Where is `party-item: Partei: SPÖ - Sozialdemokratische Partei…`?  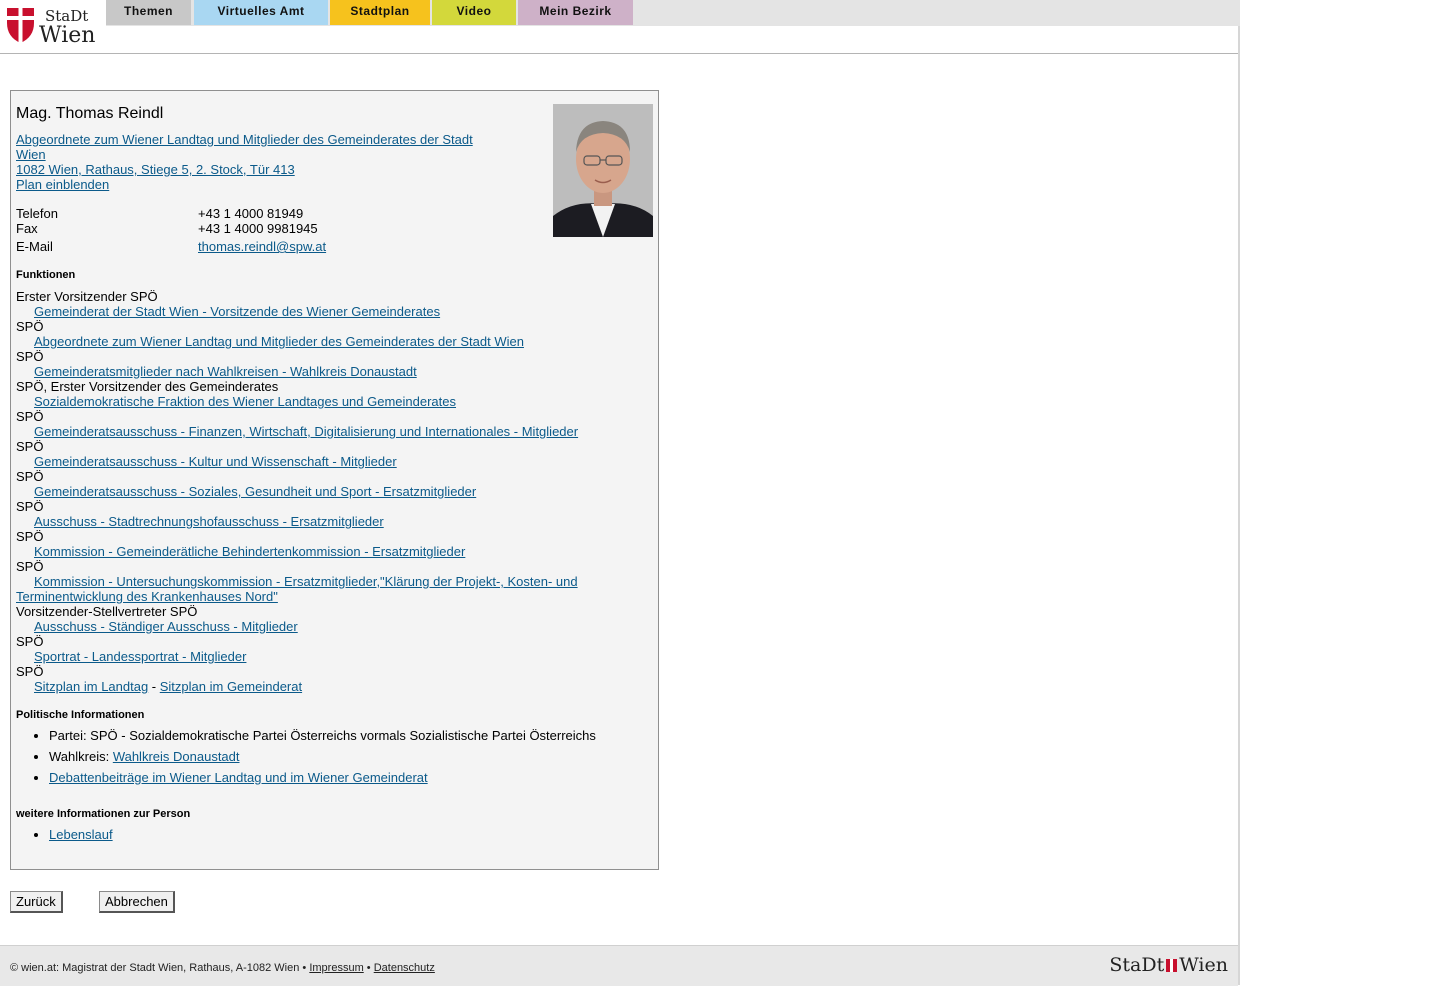 party-item: Partei: SPÖ - Sozialdemokratische Partei… is located at coordinates (322, 735).